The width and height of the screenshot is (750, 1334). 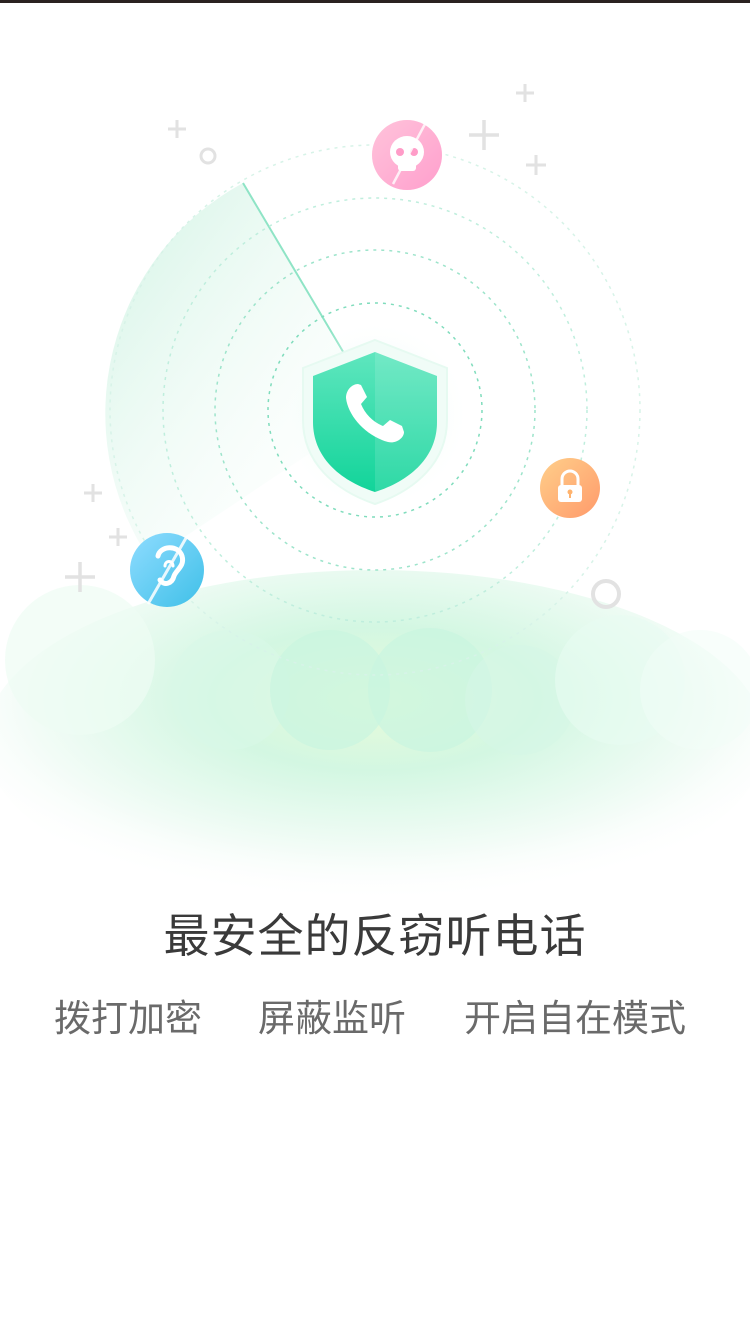 What do you see at coordinates (375, 936) in the screenshot?
I see `headline: 最安全的反窃听电话` at bounding box center [375, 936].